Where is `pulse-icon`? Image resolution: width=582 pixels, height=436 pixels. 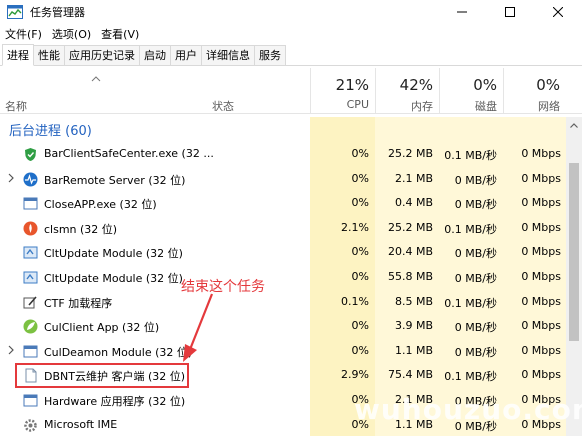 pulse-icon is located at coordinates (30, 179).